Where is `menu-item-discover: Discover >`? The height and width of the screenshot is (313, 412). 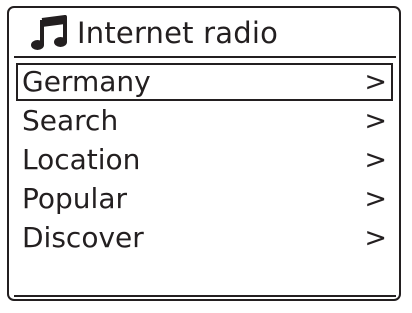 menu-item-discover: Discover > is located at coordinates (204, 238).